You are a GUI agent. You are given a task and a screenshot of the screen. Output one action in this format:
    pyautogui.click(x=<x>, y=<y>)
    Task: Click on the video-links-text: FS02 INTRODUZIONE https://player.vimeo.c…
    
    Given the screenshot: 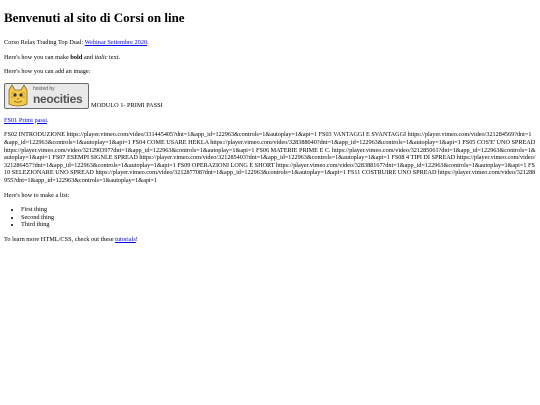 What is the action you would take?
    pyautogui.click(x=270, y=157)
    